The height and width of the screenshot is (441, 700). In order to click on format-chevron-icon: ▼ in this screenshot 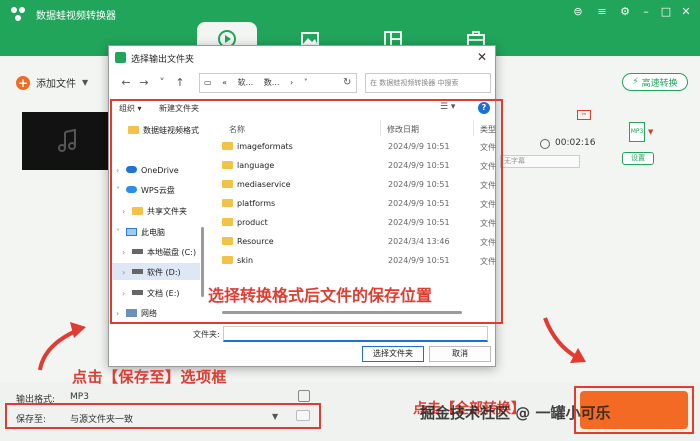, I will do `click(650, 132)`.